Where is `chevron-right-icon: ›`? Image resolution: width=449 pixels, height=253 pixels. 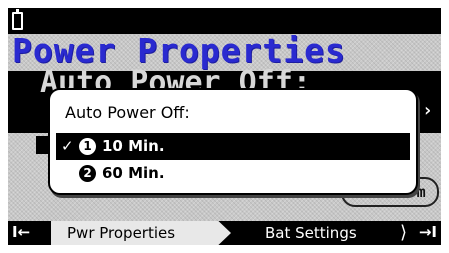 chevron-right-icon: › is located at coordinates (427, 110).